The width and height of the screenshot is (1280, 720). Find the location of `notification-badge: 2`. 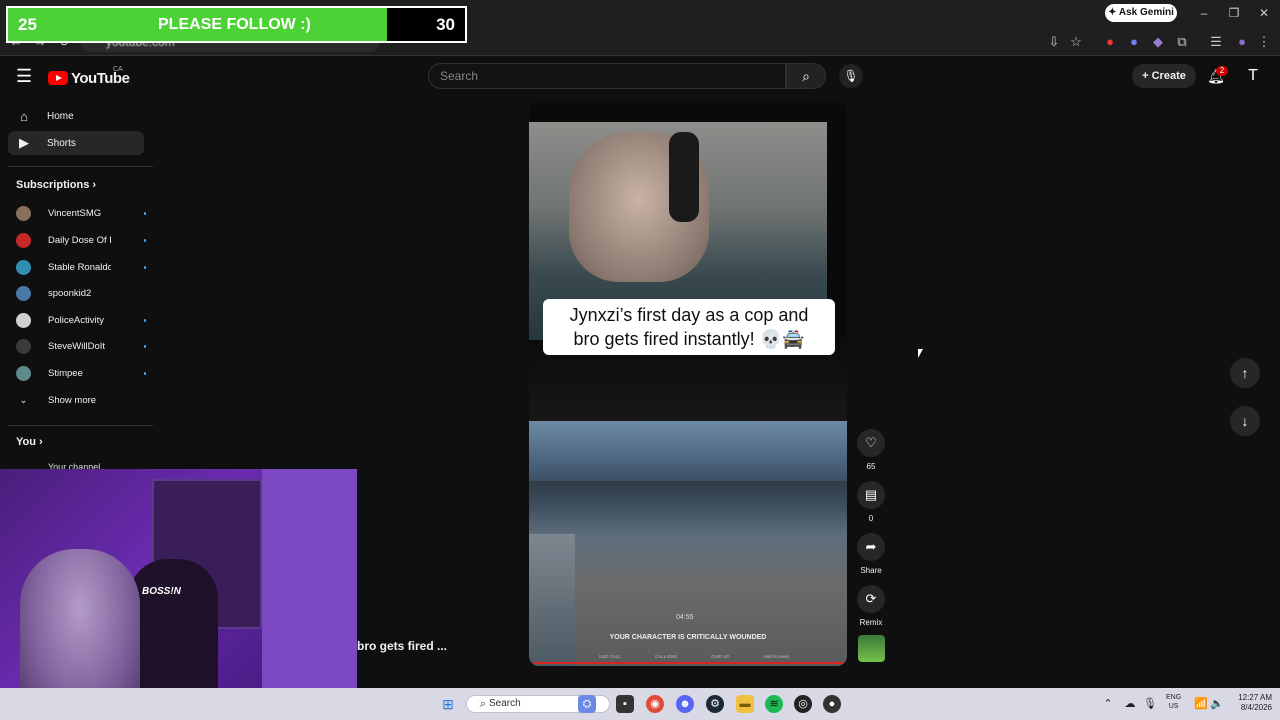

notification-badge: 2 is located at coordinates (1222, 71).